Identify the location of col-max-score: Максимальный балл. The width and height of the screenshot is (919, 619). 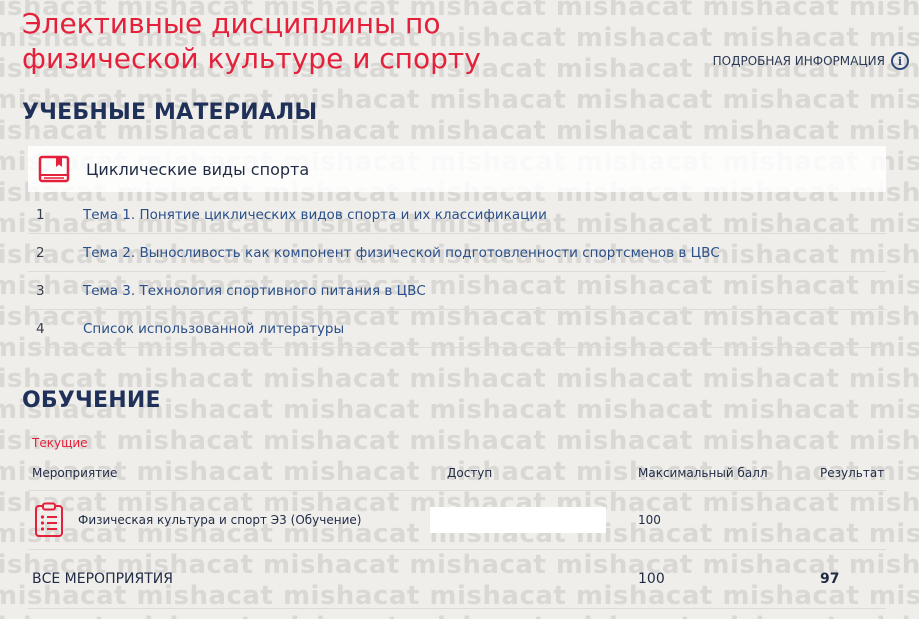
(703, 473).